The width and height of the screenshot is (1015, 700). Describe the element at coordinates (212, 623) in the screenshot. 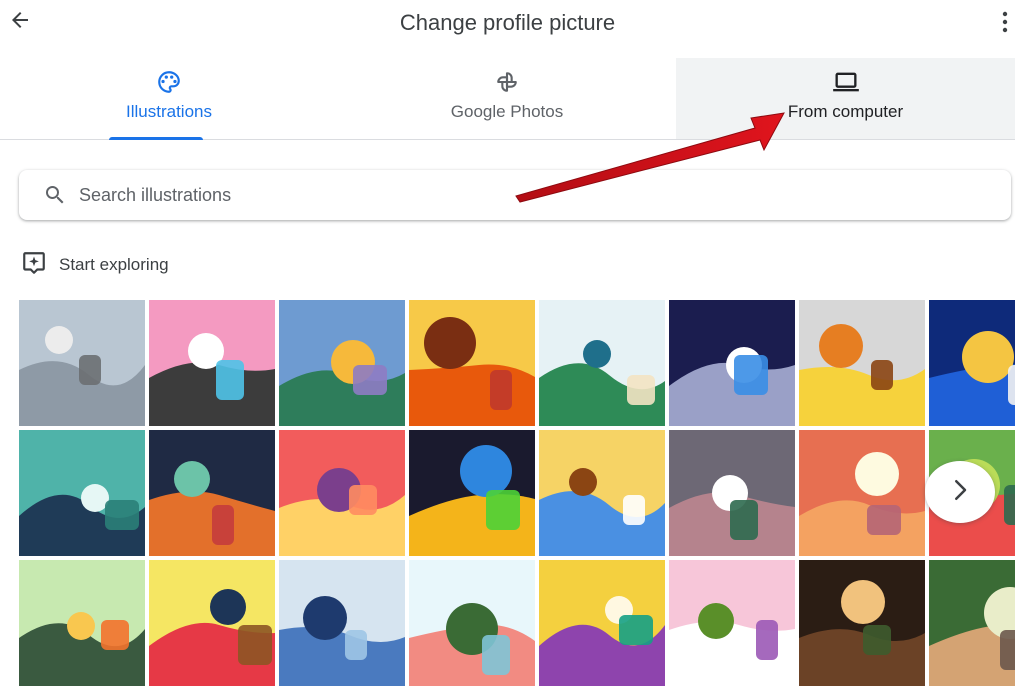

I see `illustration-relay-runner` at that location.